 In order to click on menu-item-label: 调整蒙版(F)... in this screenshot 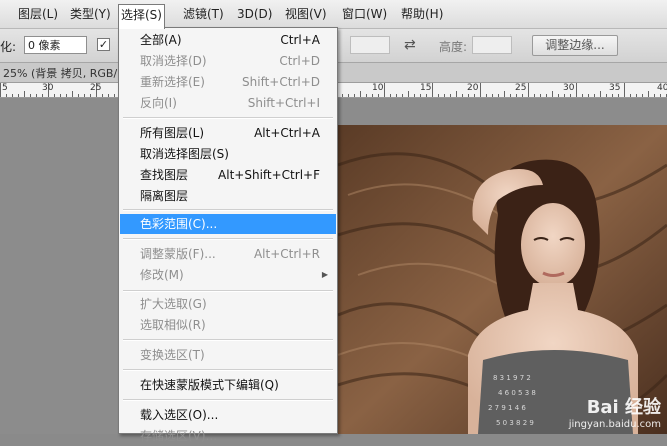, I will do `click(178, 254)`.